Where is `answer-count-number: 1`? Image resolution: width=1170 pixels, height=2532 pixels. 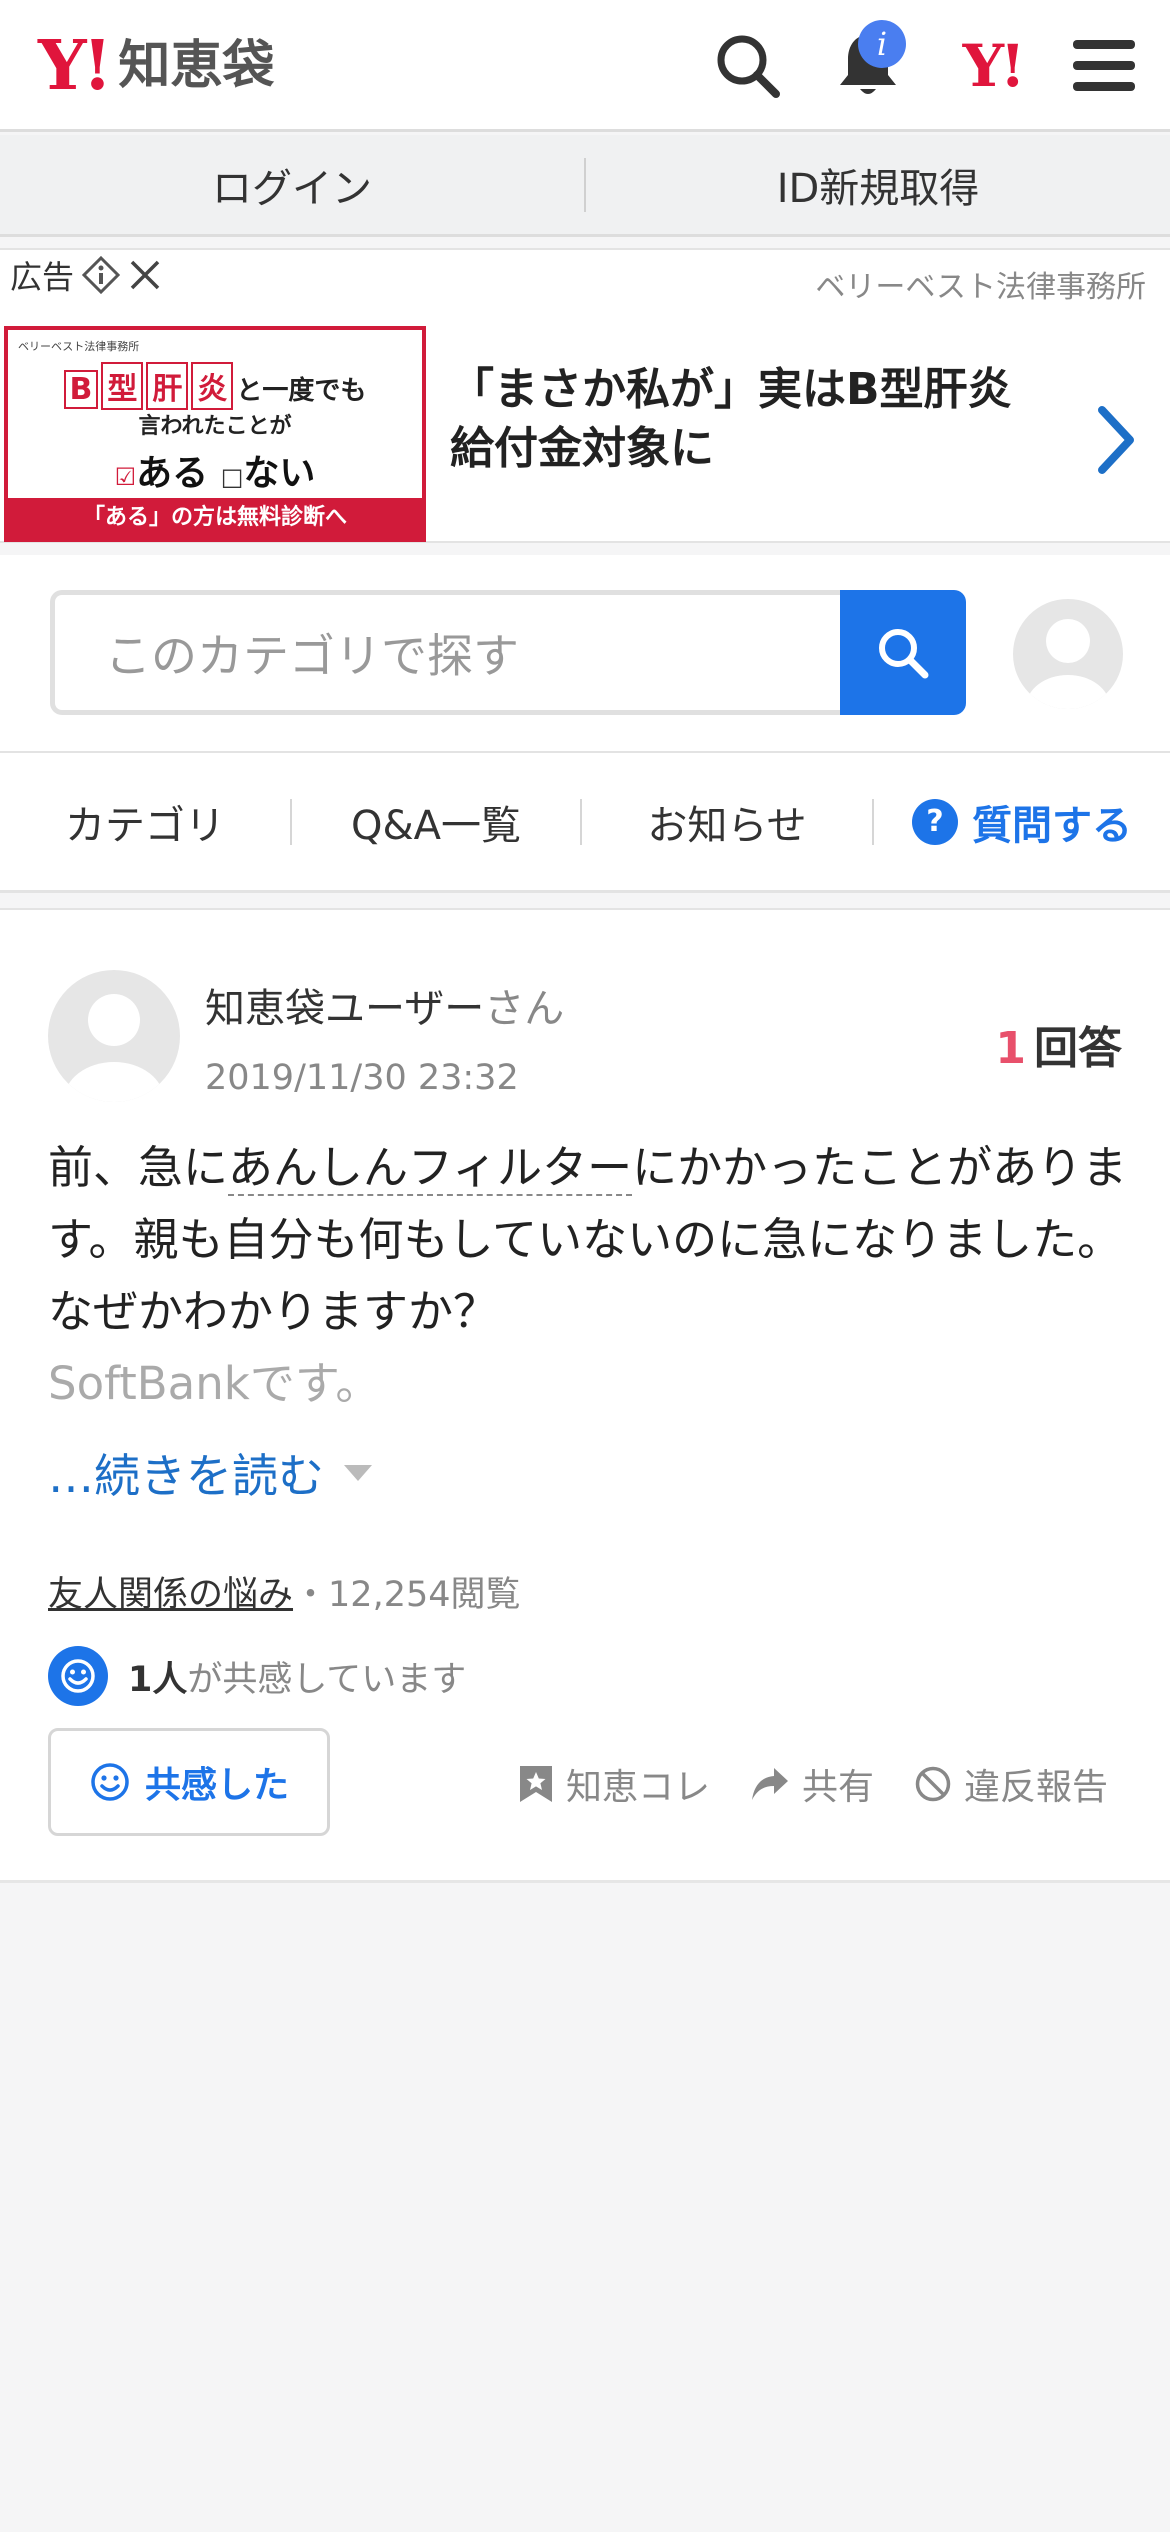 answer-count-number: 1 is located at coordinates (1010, 1048).